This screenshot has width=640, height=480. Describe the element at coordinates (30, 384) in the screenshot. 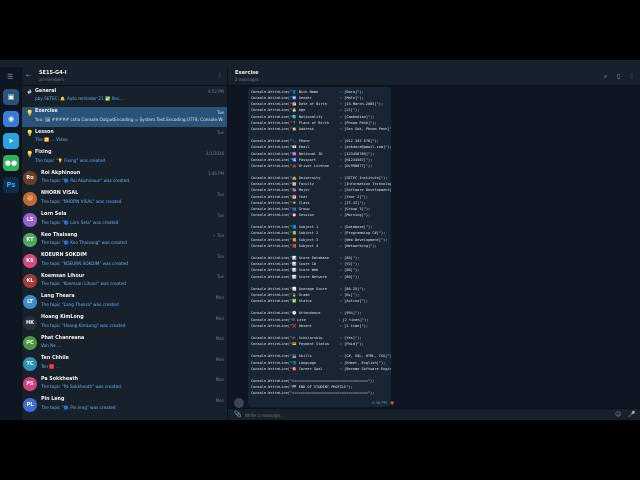

I see `avatar: PS` at that location.